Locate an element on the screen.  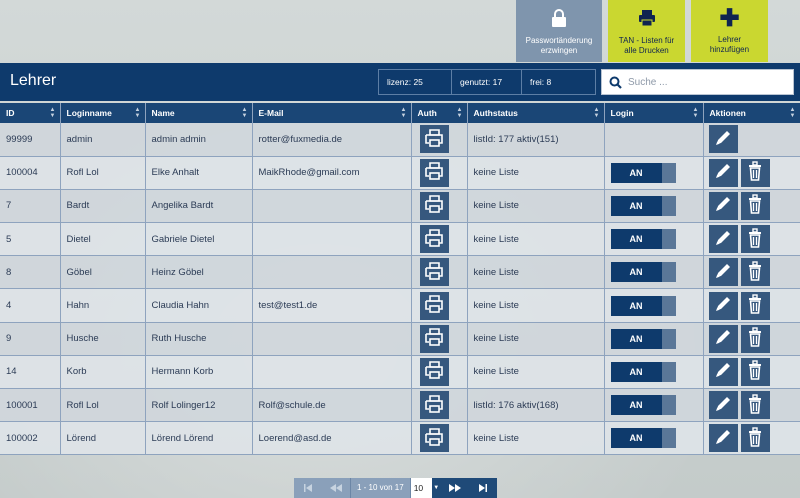
trash-icon is located at coordinates (755, 338).